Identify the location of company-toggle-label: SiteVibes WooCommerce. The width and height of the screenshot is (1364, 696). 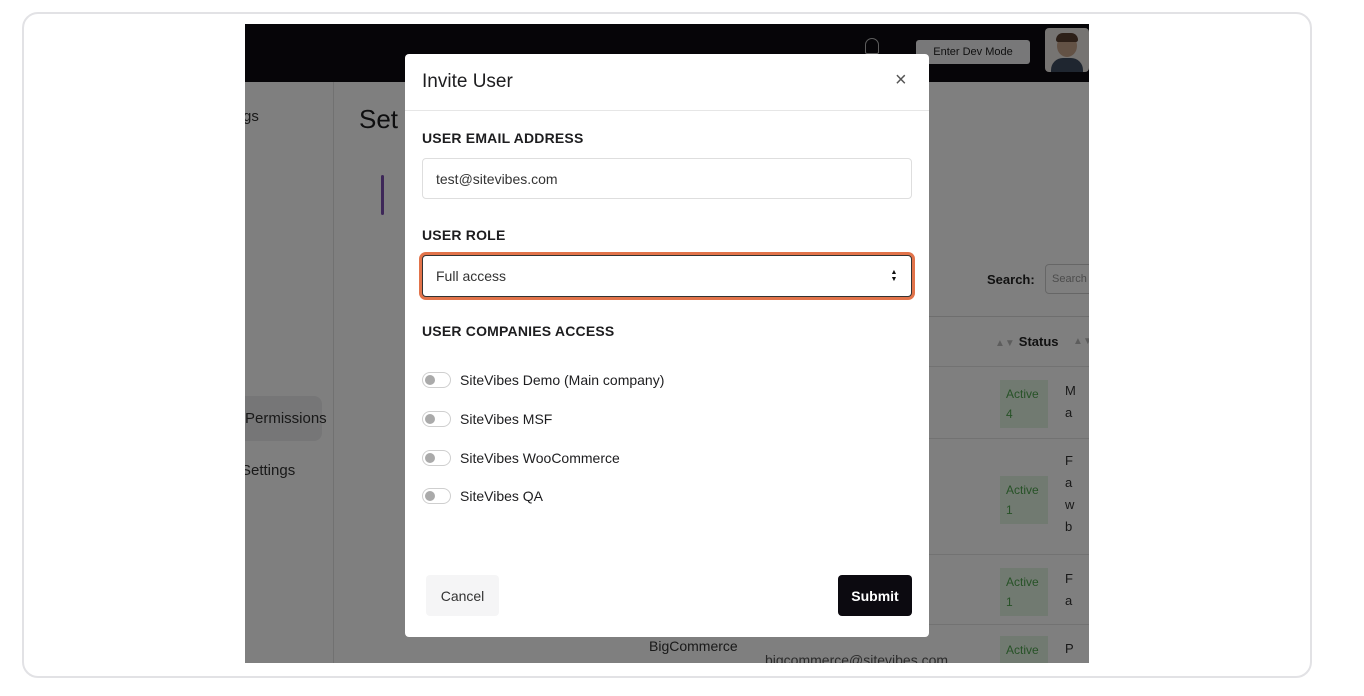
(540, 458).